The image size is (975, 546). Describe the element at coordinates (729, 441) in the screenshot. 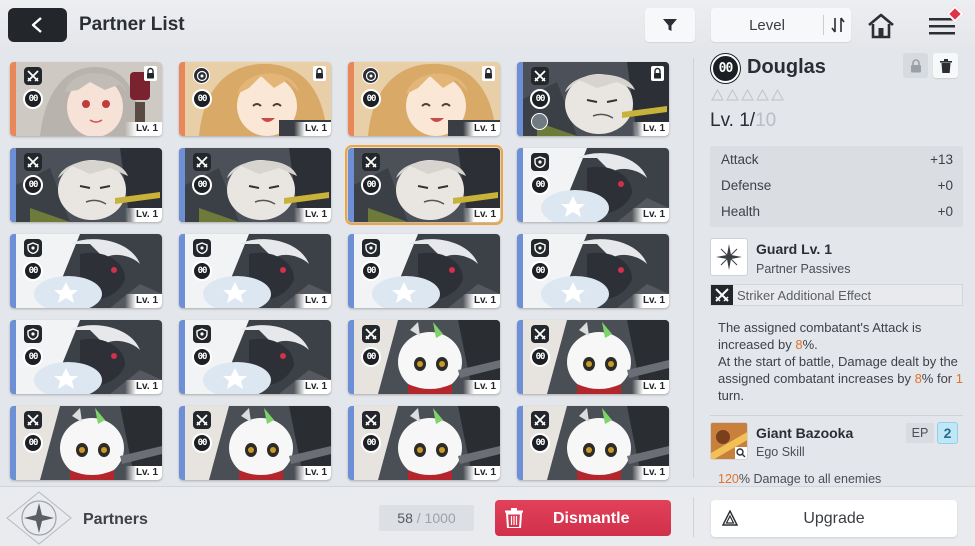

I see `giant-bazooka-skill-icon` at that location.